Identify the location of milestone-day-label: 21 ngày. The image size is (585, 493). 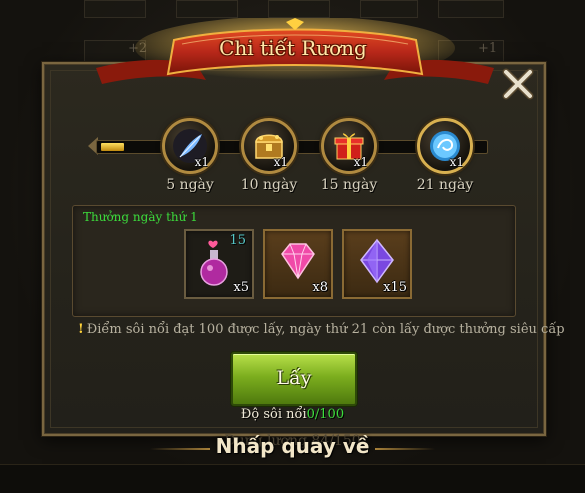
(445, 185).